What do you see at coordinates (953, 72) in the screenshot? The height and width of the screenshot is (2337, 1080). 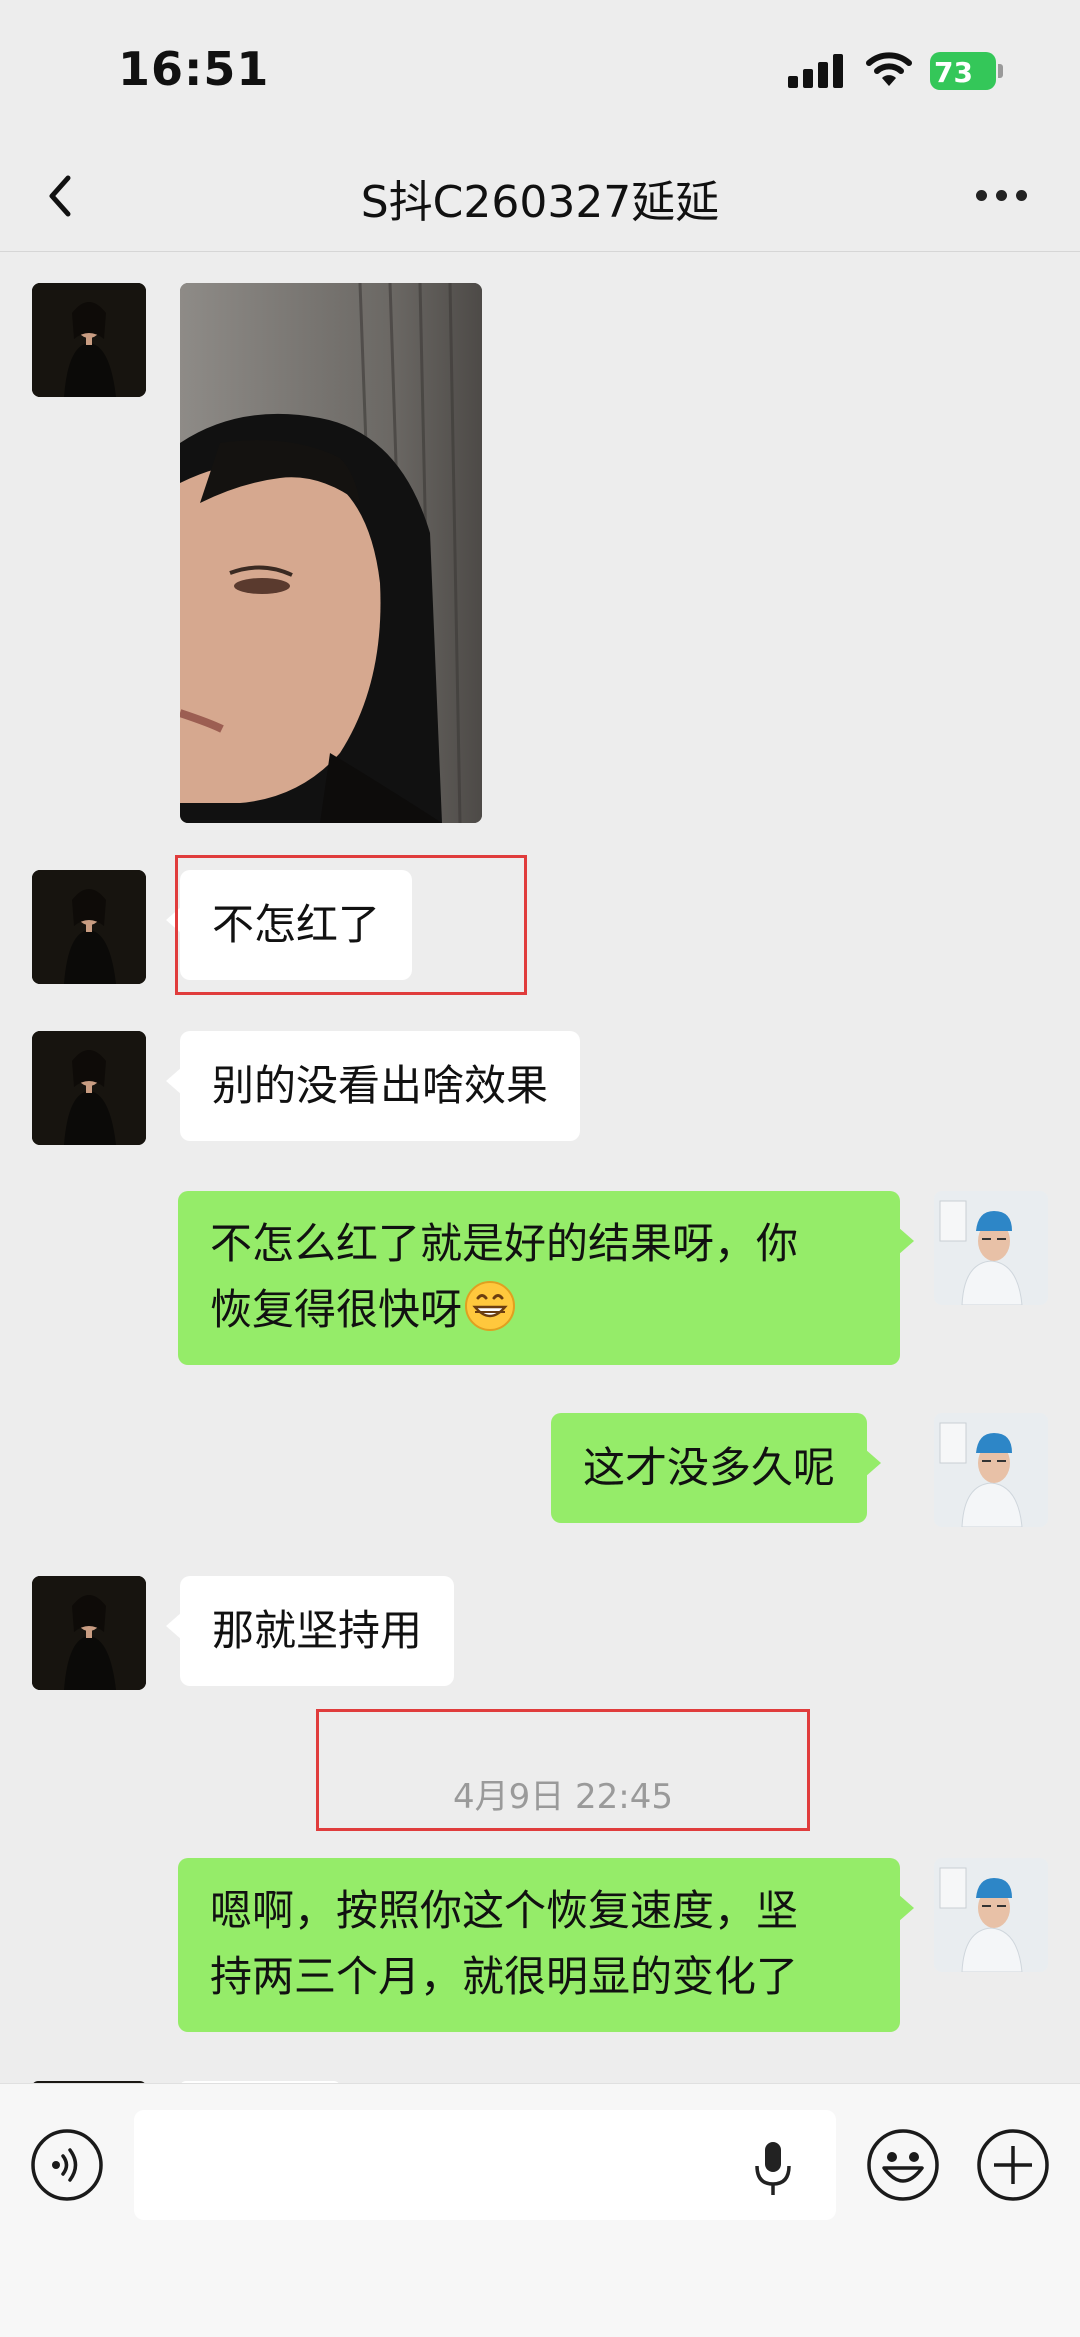 I see `battery-level: 73` at bounding box center [953, 72].